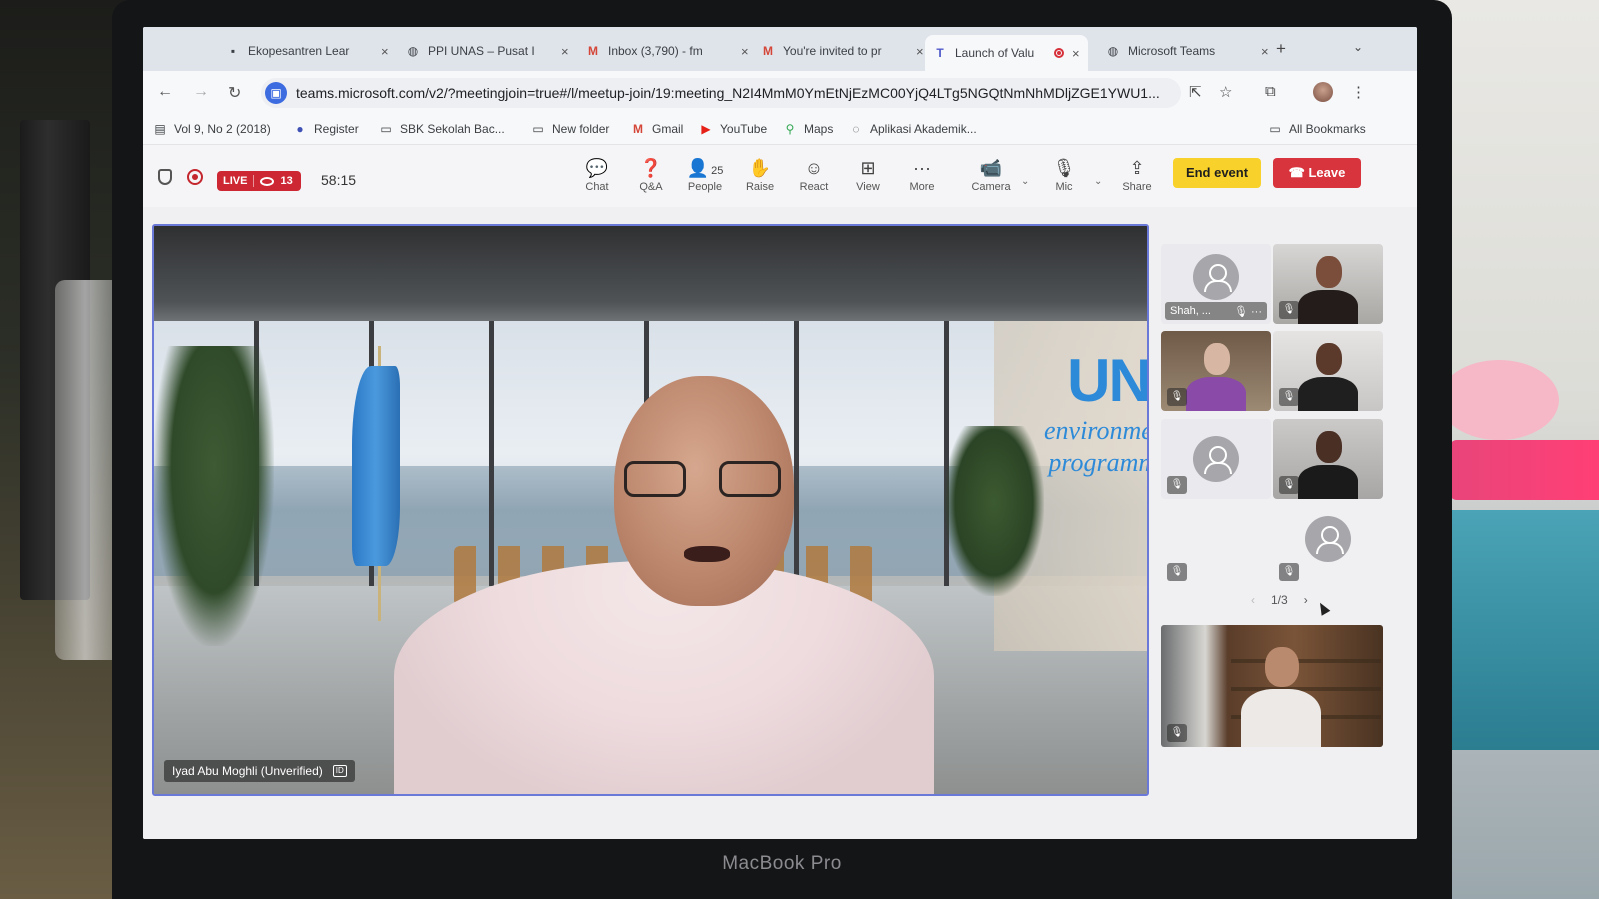 The image size is (1599, 899). I want to click on bookmark-label: New folder, so click(581, 129).